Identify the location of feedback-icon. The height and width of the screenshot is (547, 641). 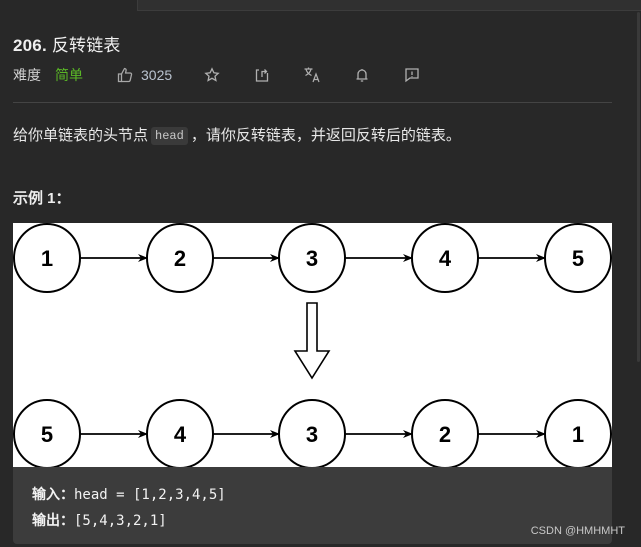
(412, 75).